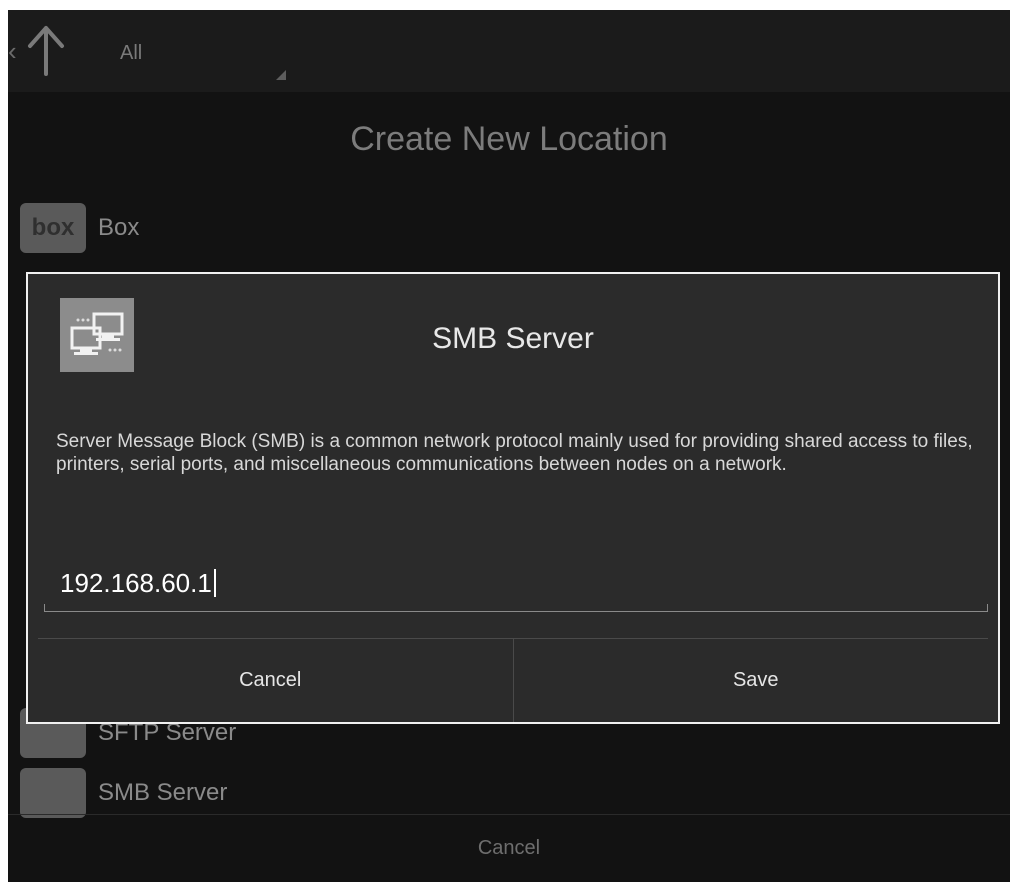  What do you see at coordinates (516, 586) in the screenshot?
I see `server-address-input: 192.168.60.1` at bounding box center [516, 586].